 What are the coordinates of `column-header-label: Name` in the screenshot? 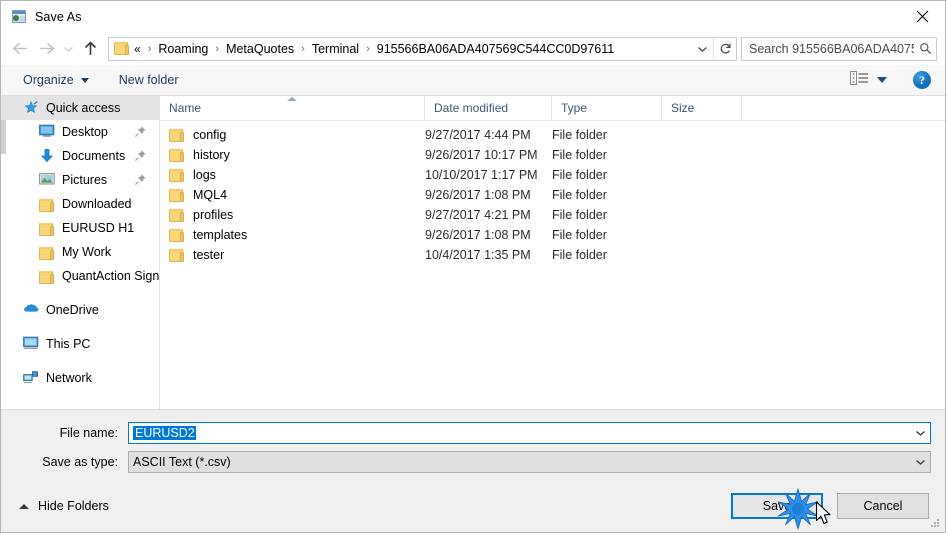 It's located at (185, 108).